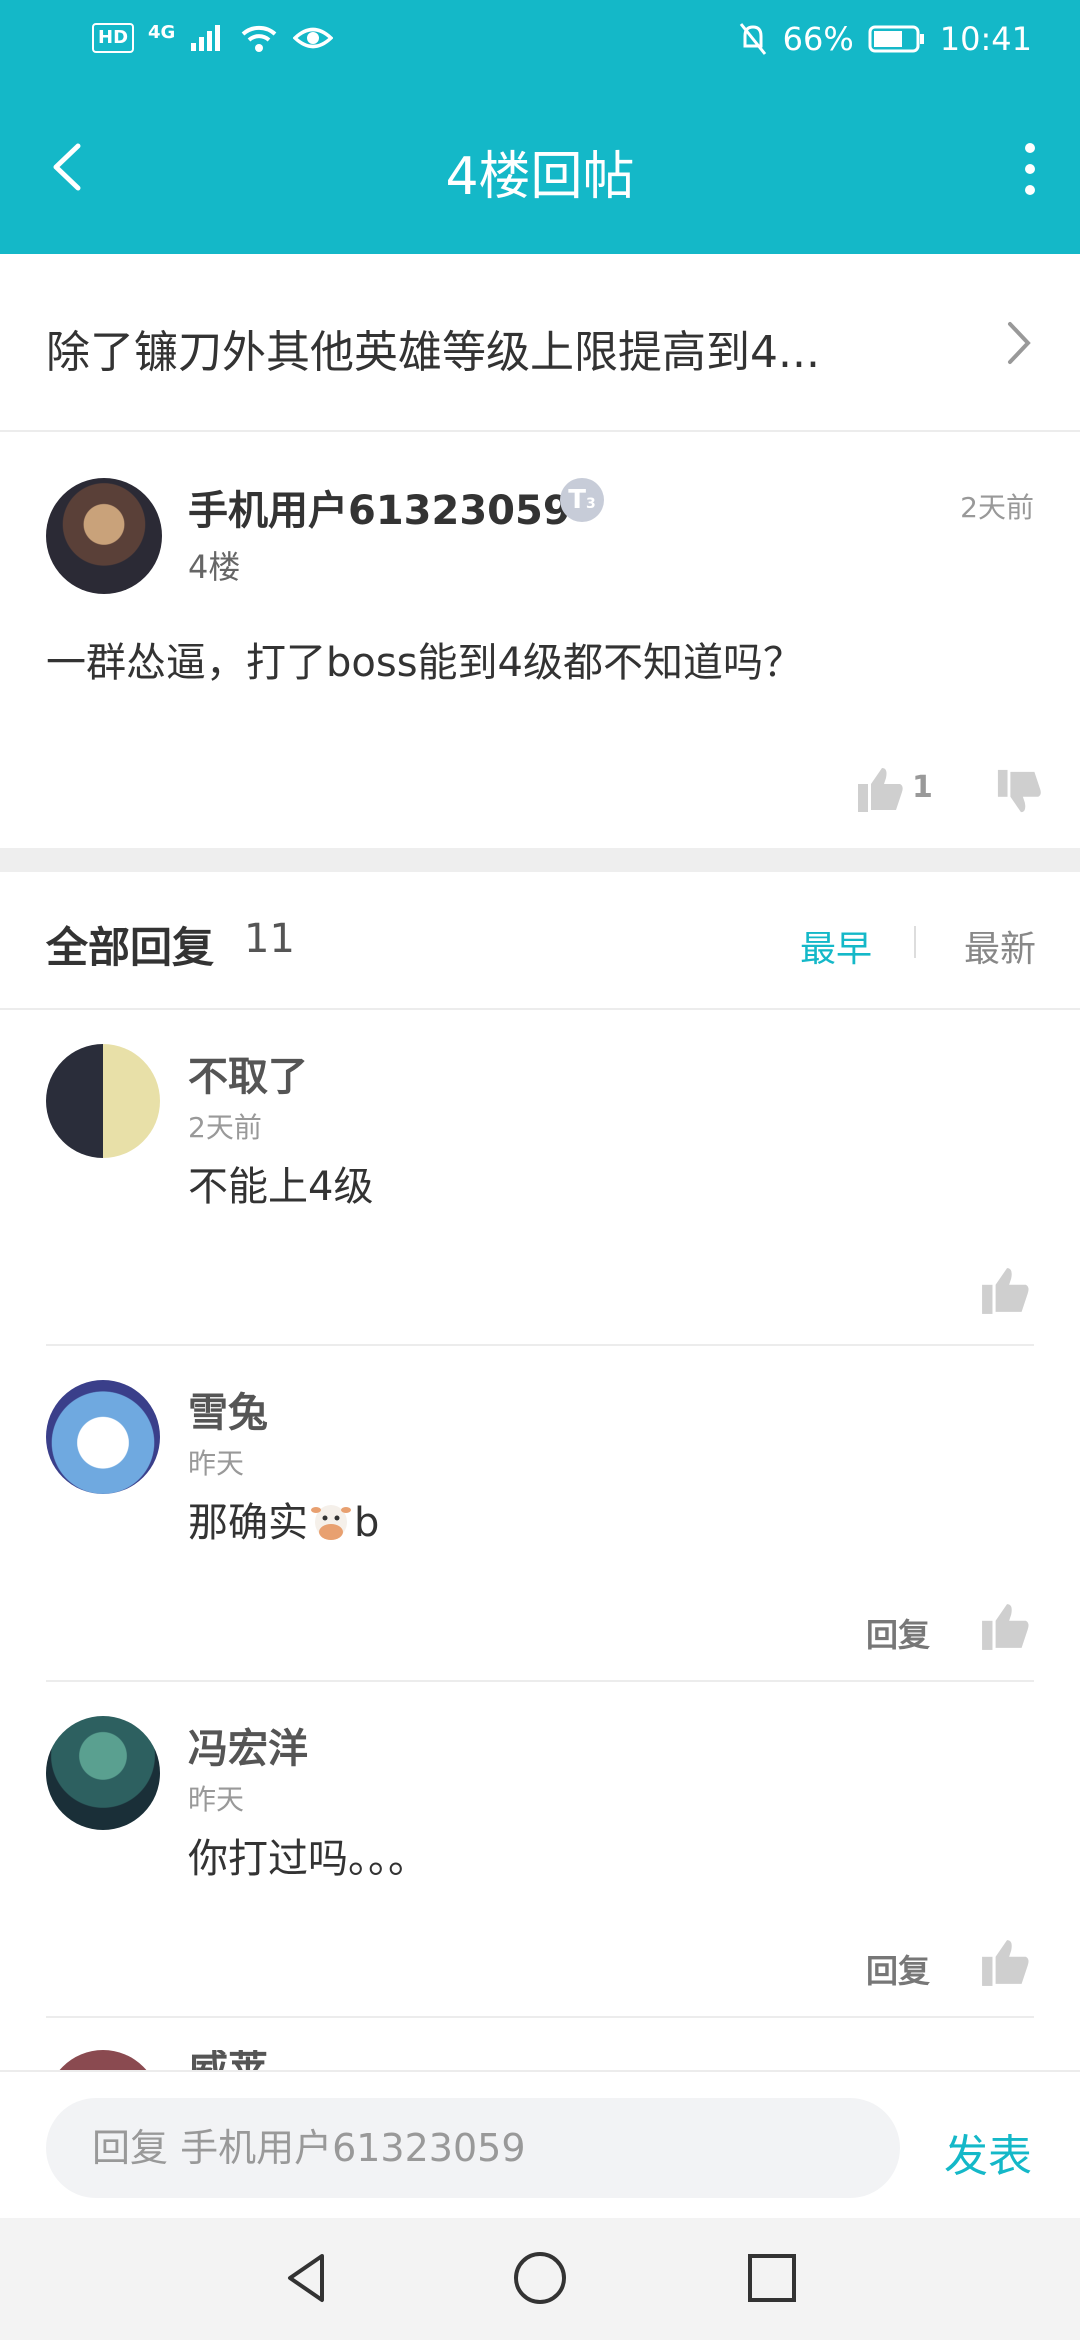  I want to click on signal-icon, so click(206, 38).